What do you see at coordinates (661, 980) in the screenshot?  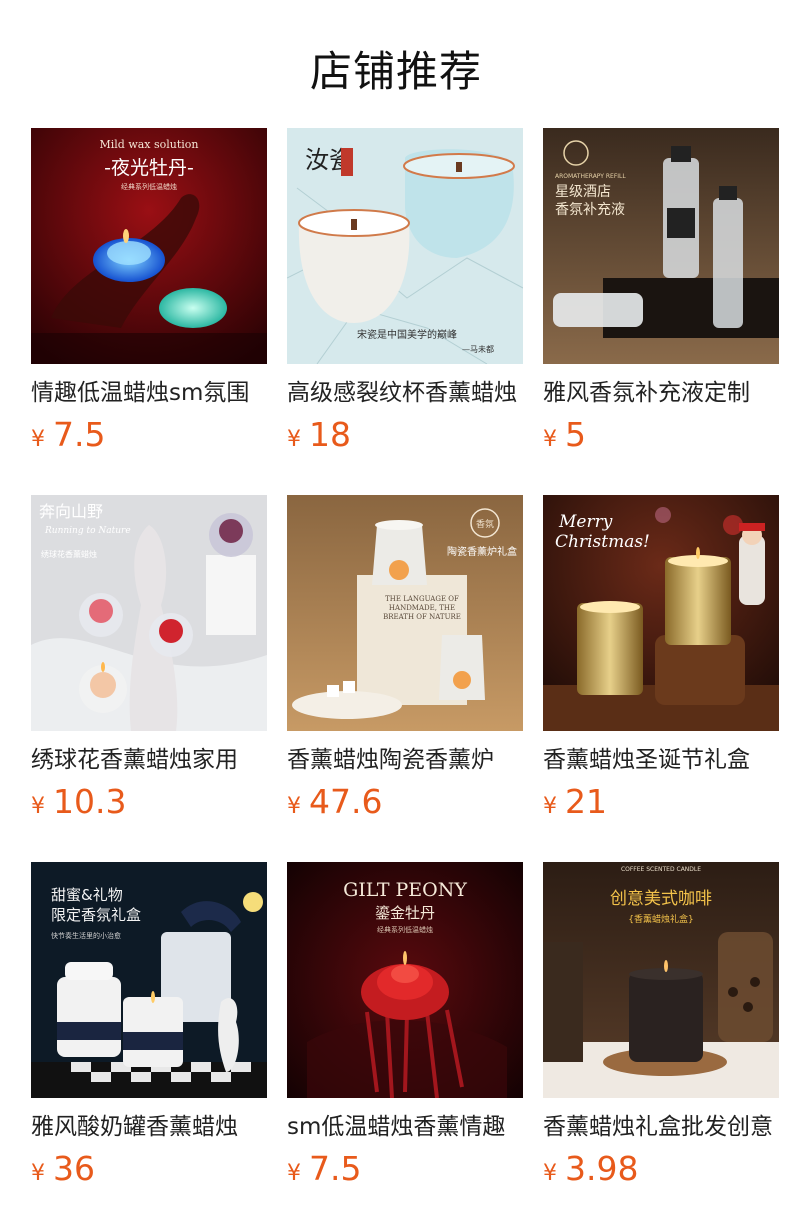 I see `coffee-candle-image: COFFEE SCENTED CANDLE 创意美式咖啡 {香薰蜡烛礼盒}` at bounding box center [661, 980].